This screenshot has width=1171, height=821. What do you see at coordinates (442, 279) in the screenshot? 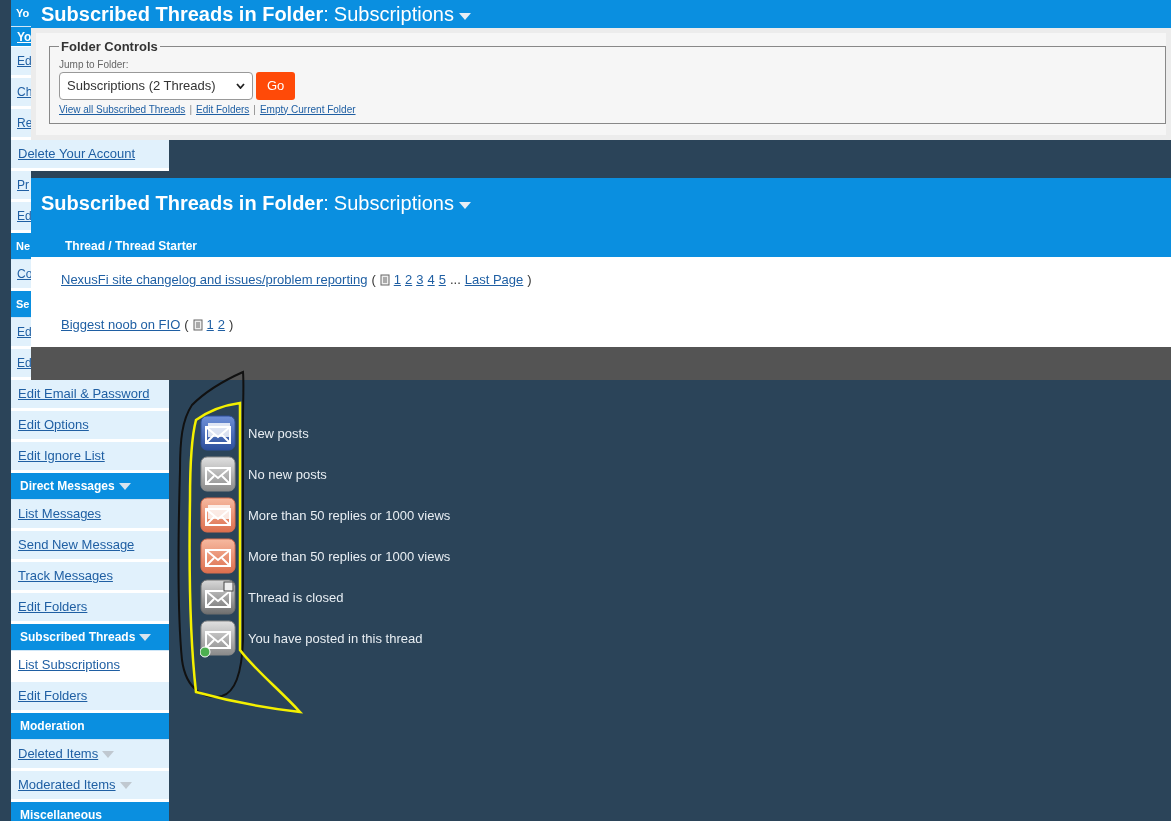
I see `page-link: 5` at bounding box center [442, 279].